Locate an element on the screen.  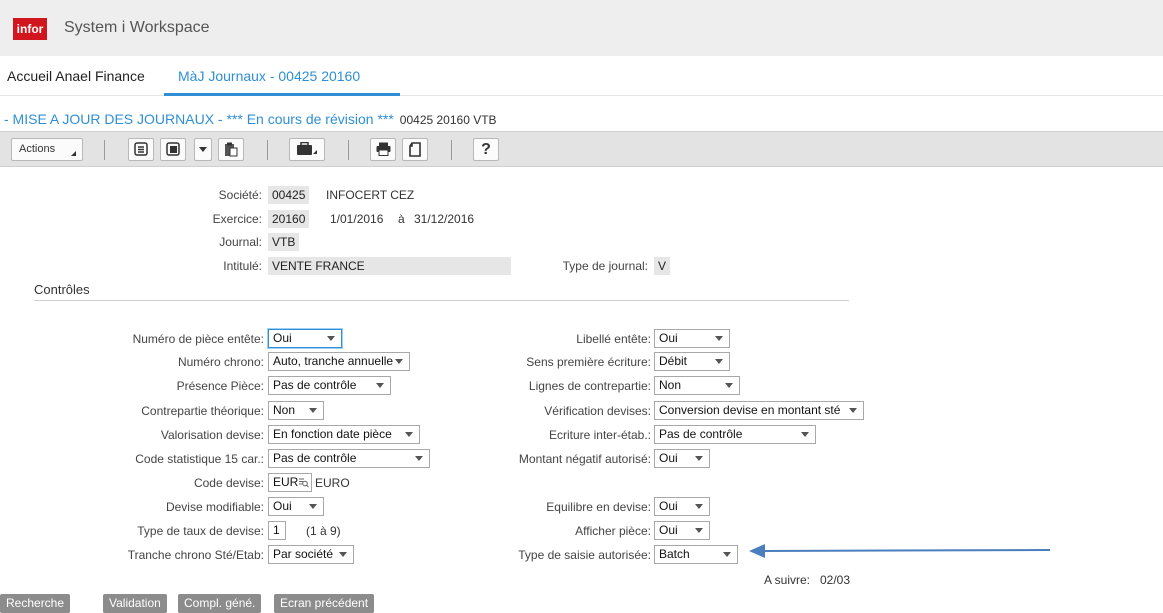
verif-select: Conversion devise en montant sté is located at coordinates (759, 410).